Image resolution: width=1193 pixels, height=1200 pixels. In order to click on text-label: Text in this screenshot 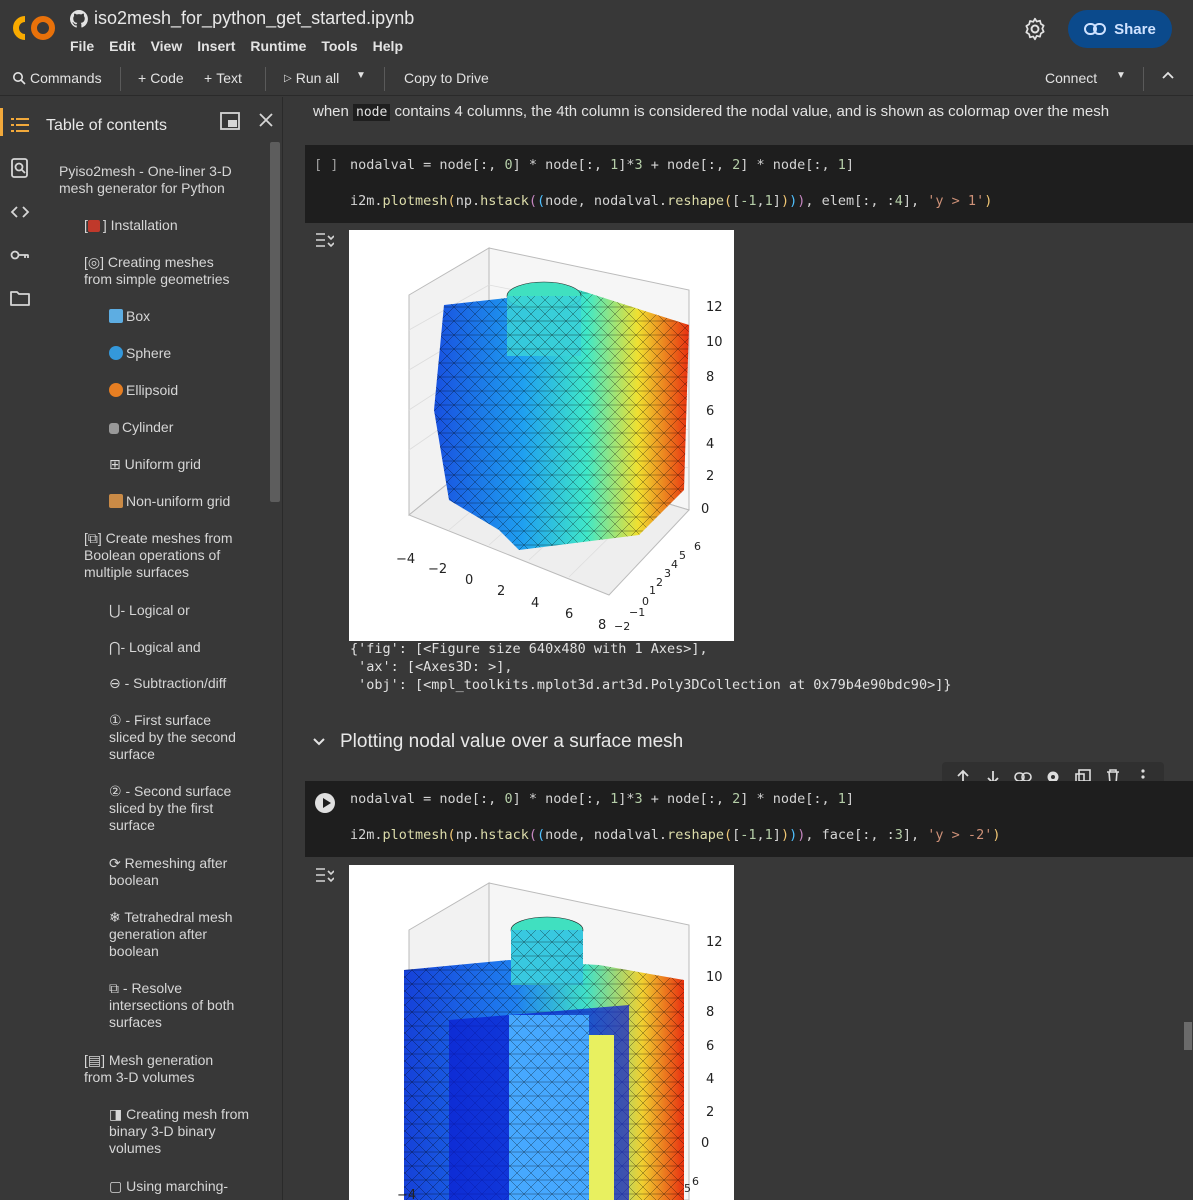, I will do `click(229, 78)`.